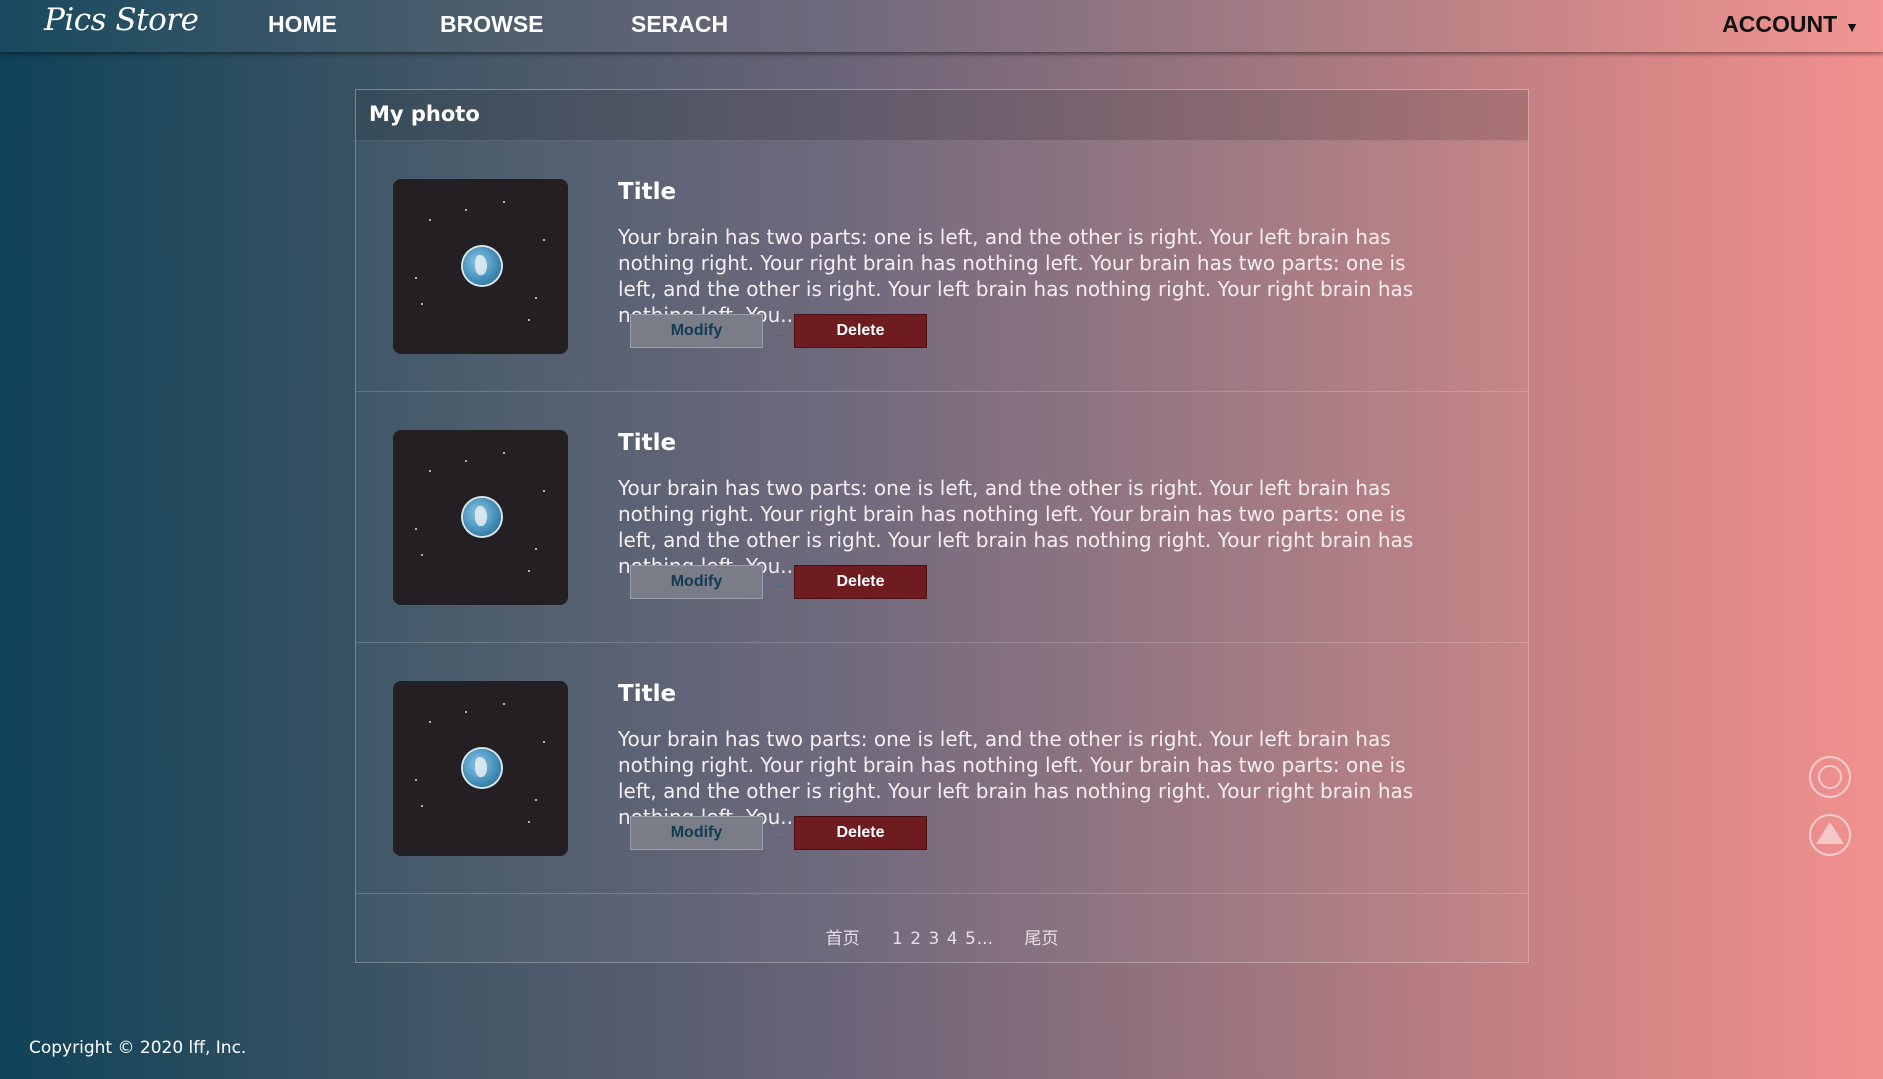  I want to click on pagination-page-3: 3, so click(933, 939).